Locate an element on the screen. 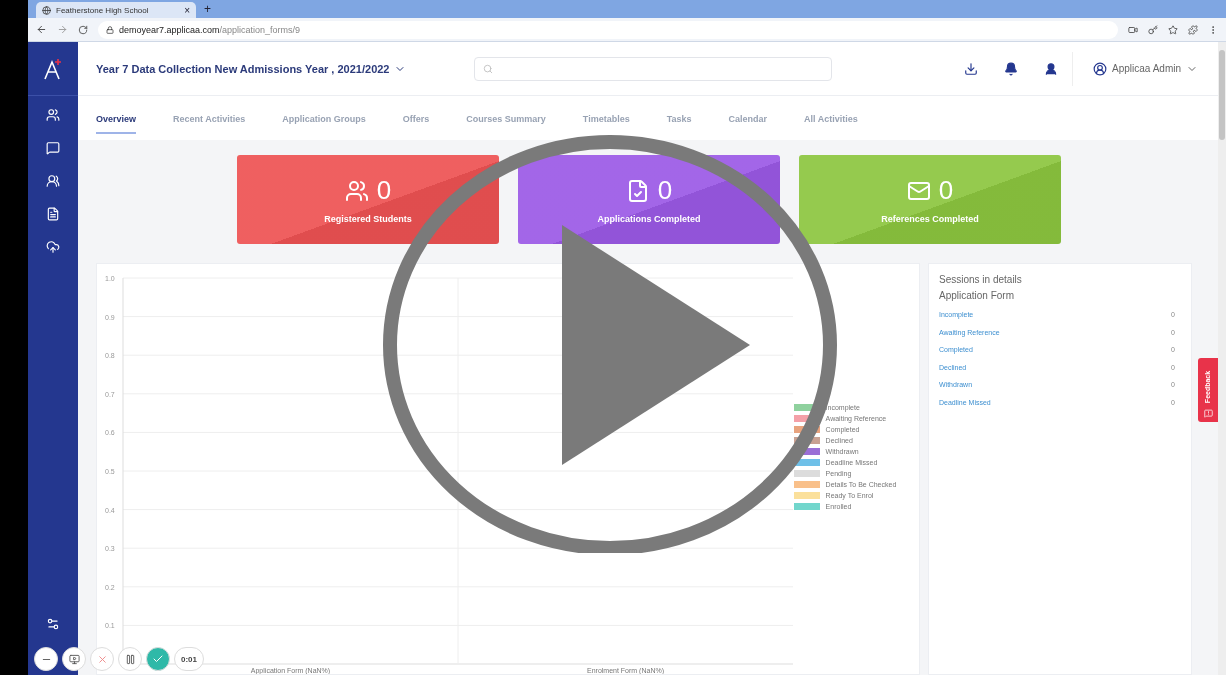 This screenshot has width=1226, height=675. logo-icon is located at coordinates (53, 68).